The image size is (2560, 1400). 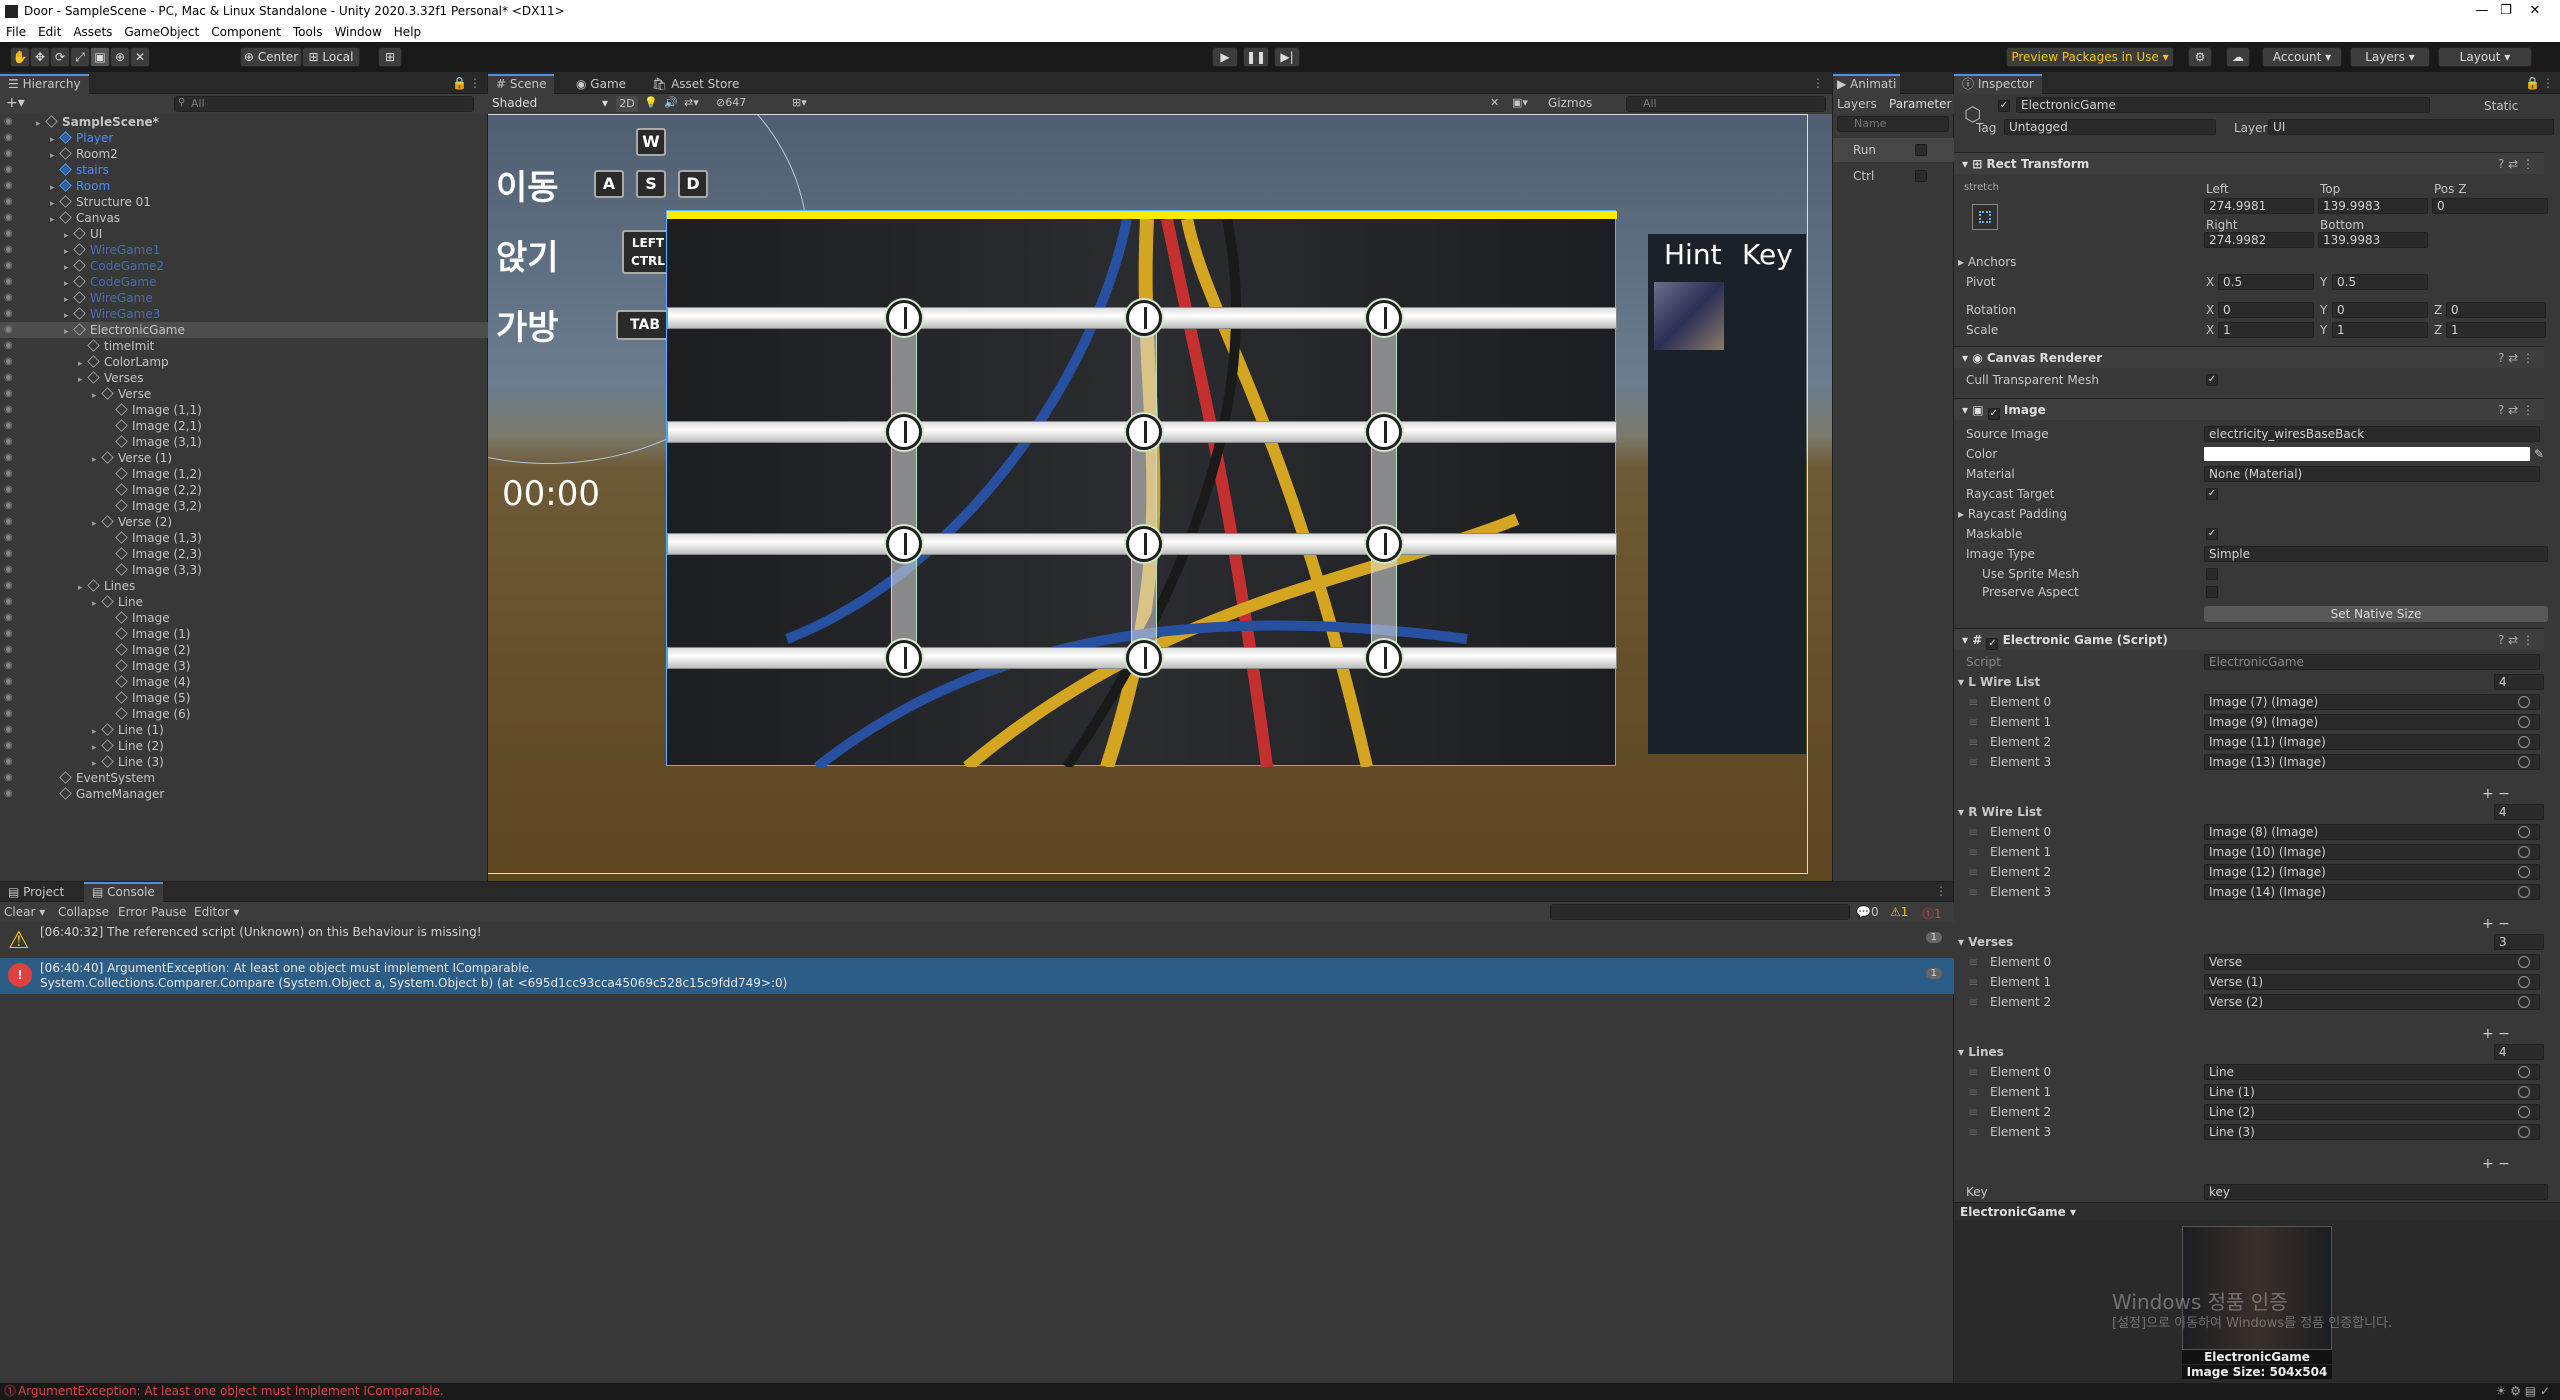 What do you see at coordinates (1494, 102) in the screenshot?
I see `tools-icon: ✕` at bounding box center [1494, 102].